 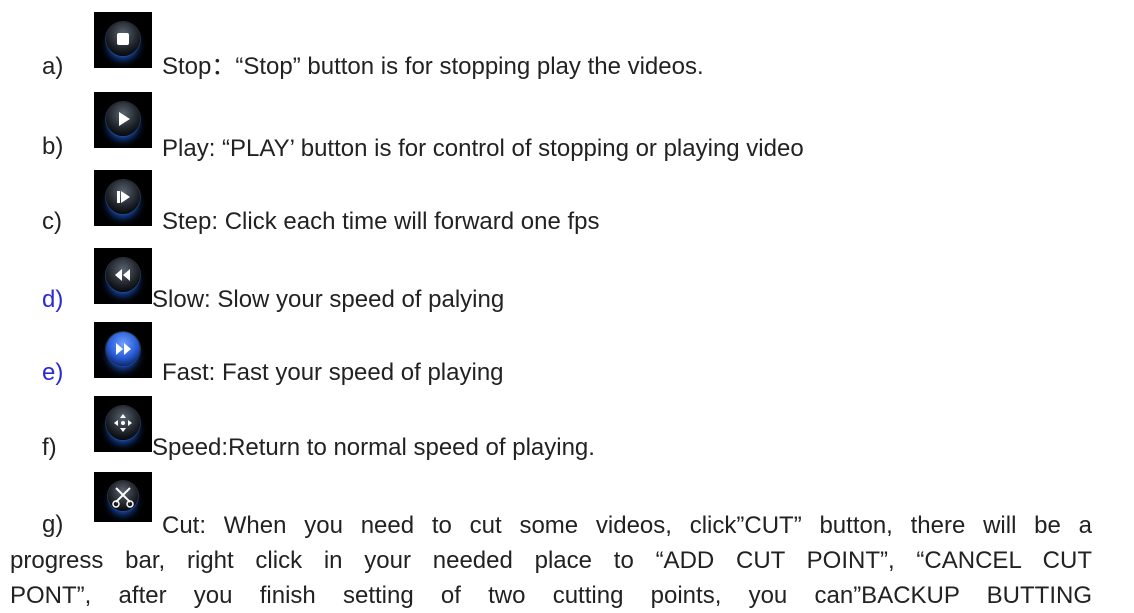 What do you see at coordinates (123, 497) in the screenshot?
I see `cut-icon` at bounding box center [123, 497].